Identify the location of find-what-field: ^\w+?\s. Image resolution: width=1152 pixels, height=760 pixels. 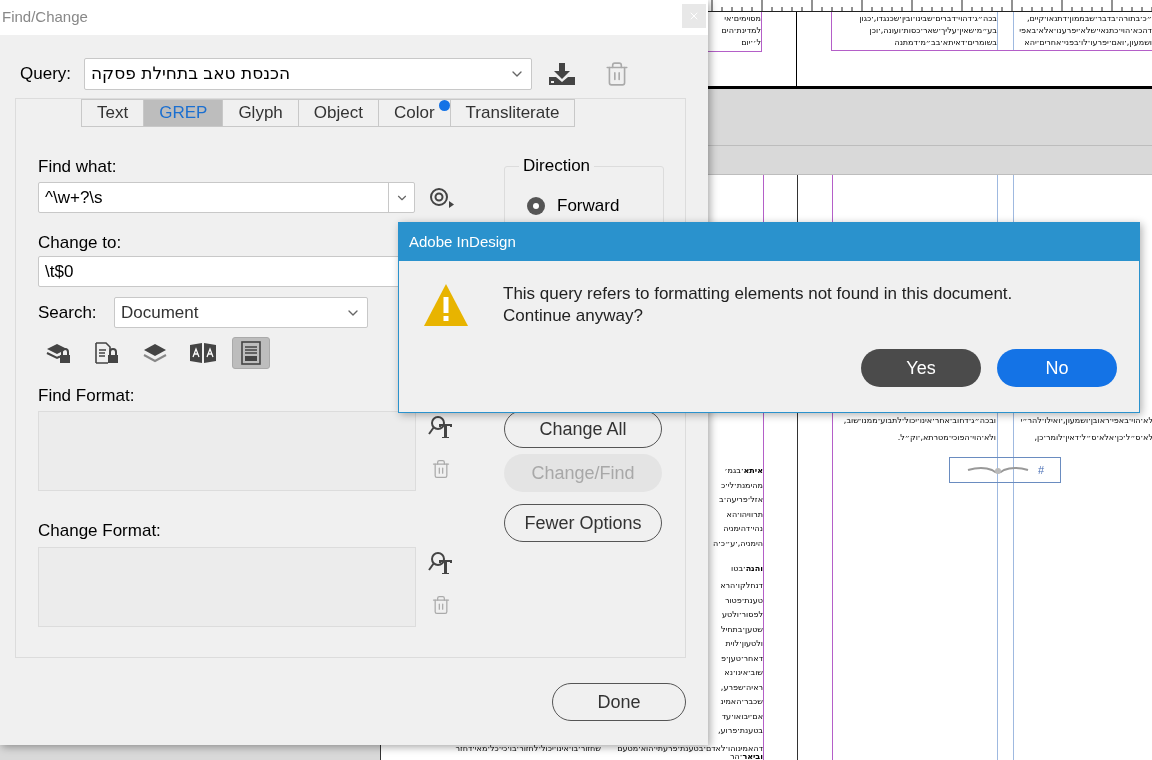
(226, 197).